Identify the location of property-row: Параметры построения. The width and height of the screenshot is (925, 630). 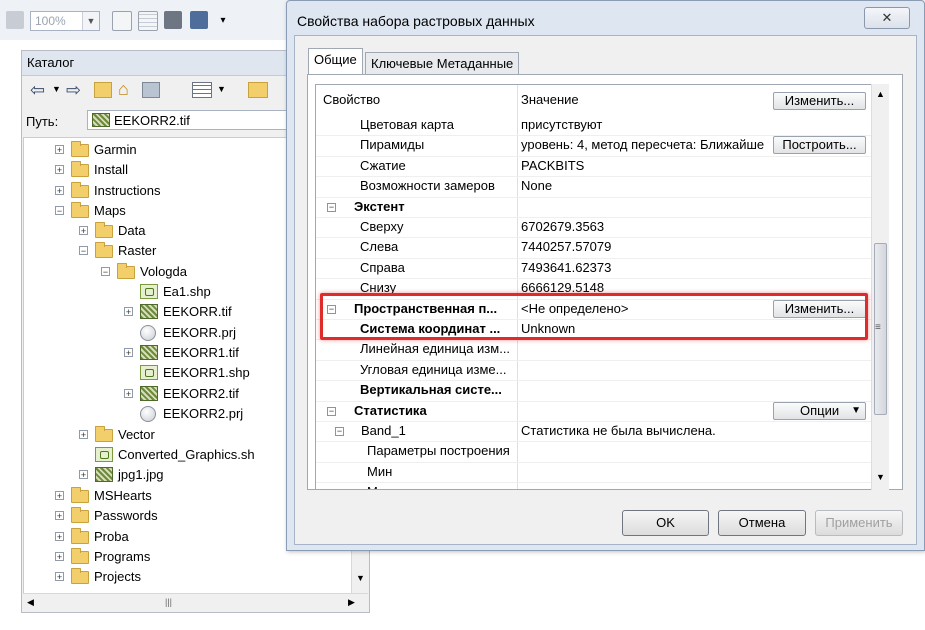
(600, 451).